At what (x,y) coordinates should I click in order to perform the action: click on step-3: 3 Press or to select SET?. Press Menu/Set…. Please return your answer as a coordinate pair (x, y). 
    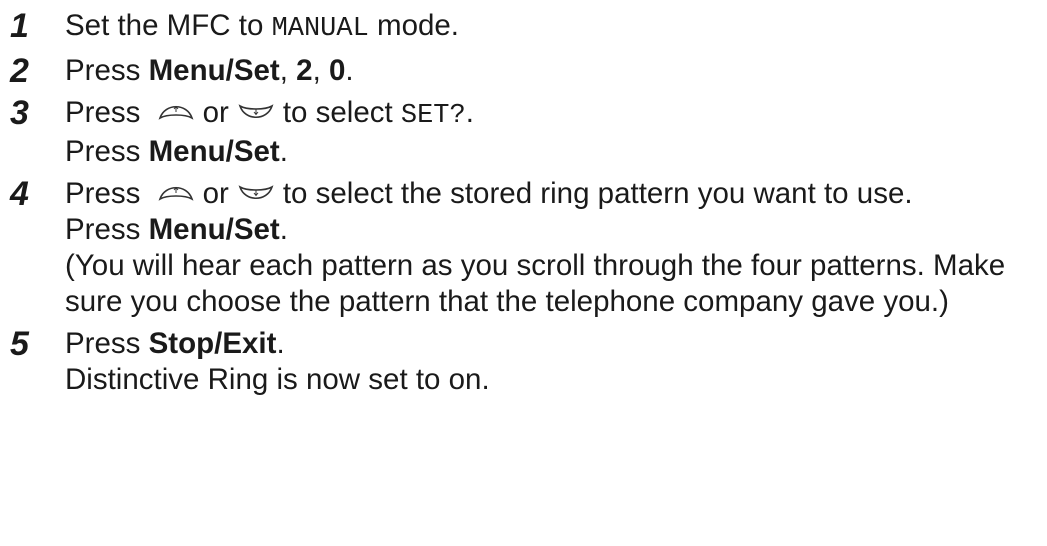
    Looking at the image, I should click on (525, 132).